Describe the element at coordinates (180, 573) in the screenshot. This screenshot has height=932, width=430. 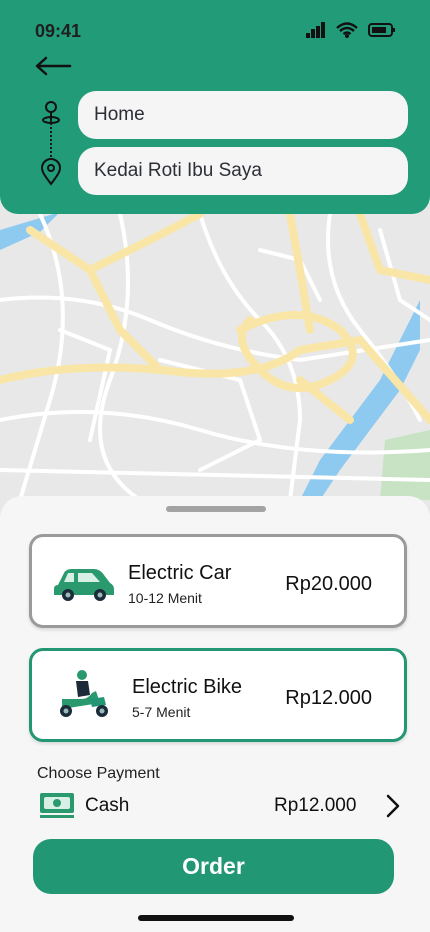
I see `ride-name: Electric Car` at that location.